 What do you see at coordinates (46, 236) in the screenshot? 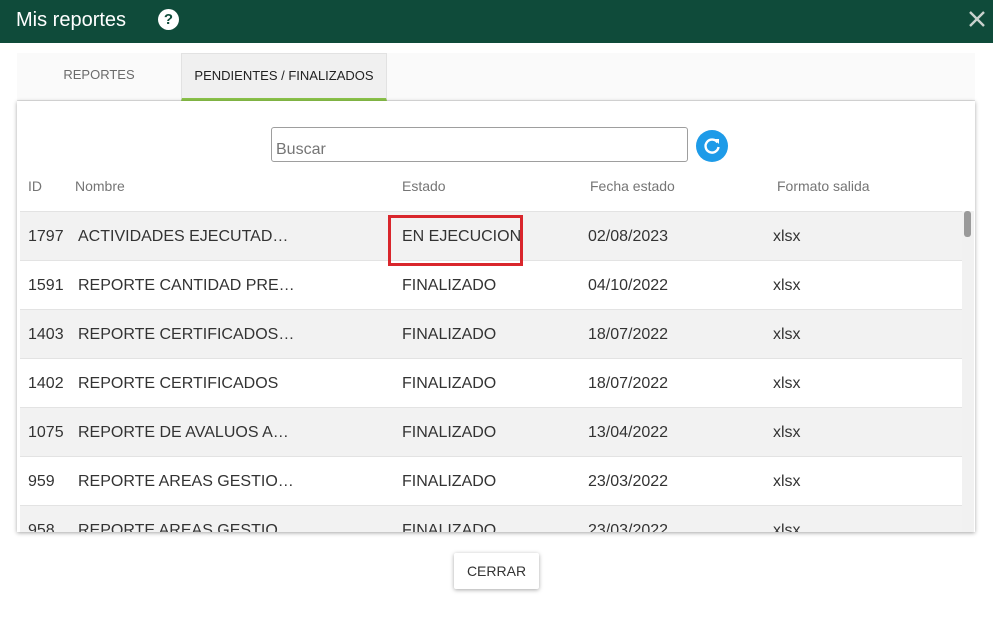
I see `row-id: 1797` at bounding box center [46, 236].